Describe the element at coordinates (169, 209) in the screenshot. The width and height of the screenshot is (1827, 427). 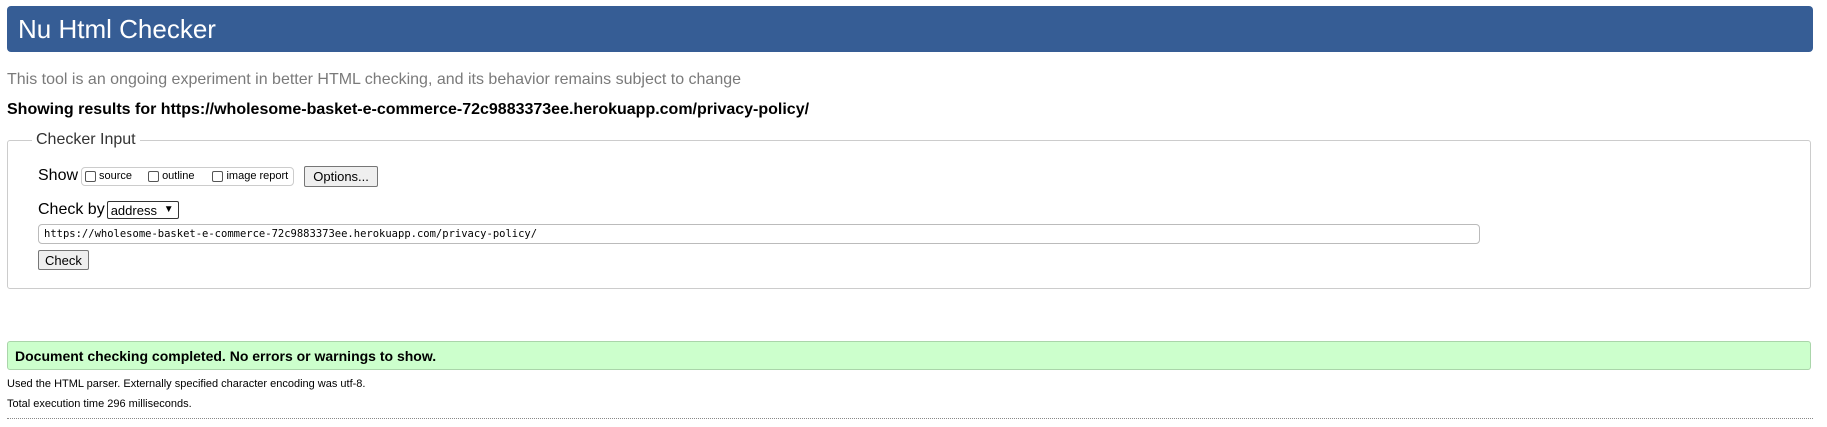
I see `chevron-down-icon: ▼` at that location.